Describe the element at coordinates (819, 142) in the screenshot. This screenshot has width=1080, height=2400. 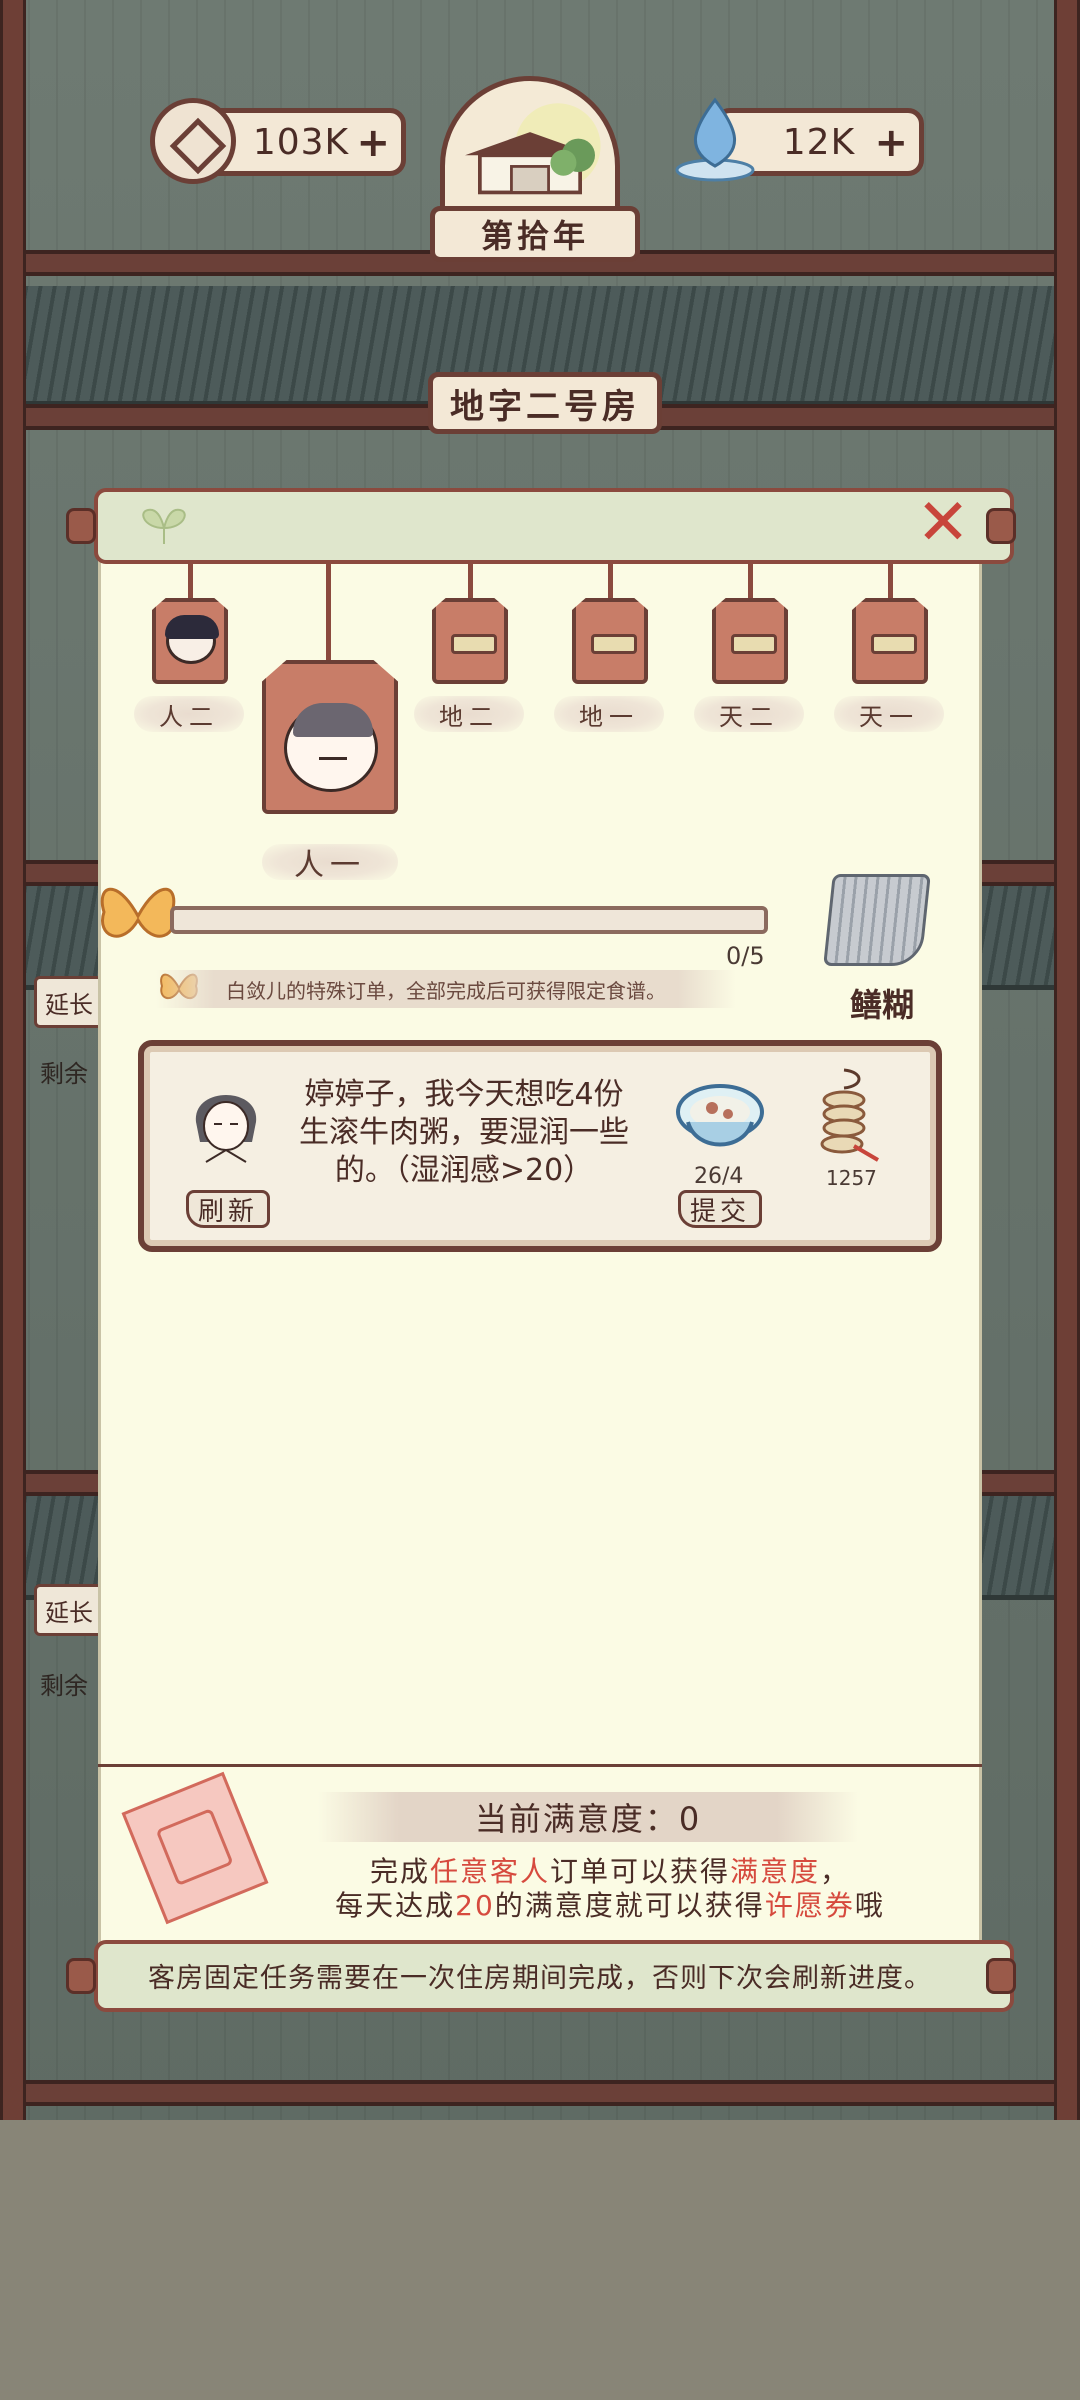
I see `water-amount: 12K` at that location.